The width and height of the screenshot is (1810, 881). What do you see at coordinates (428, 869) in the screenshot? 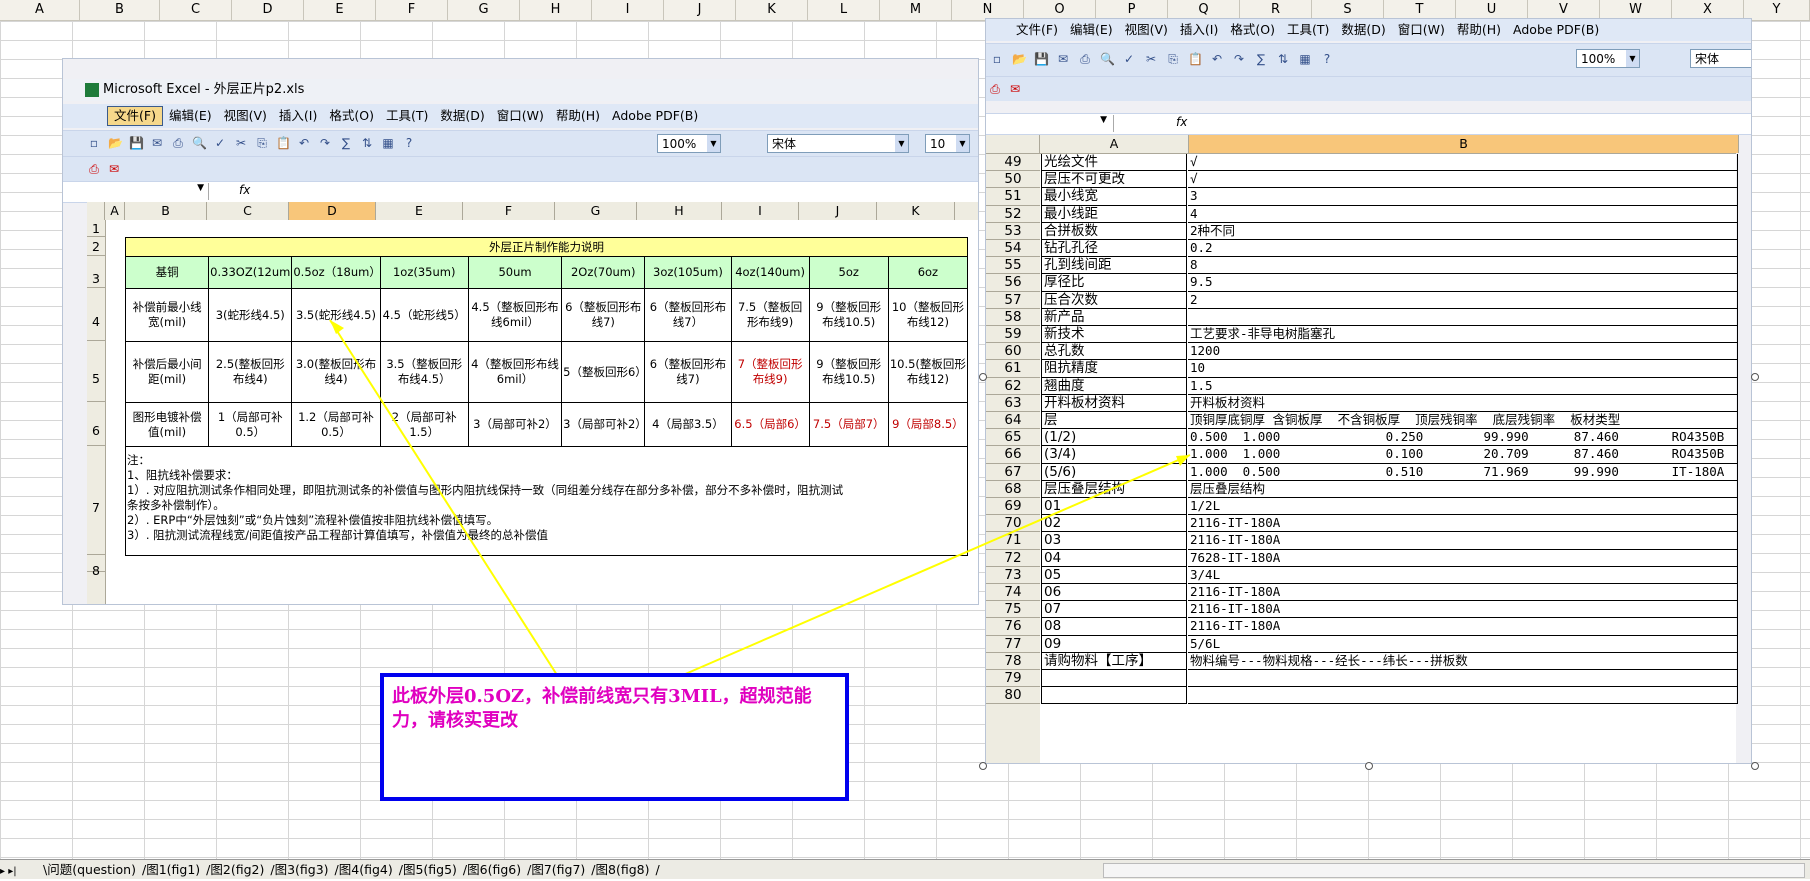
I see `sheet-tab: /图5(fig5)` at bounding box center [428, 869].